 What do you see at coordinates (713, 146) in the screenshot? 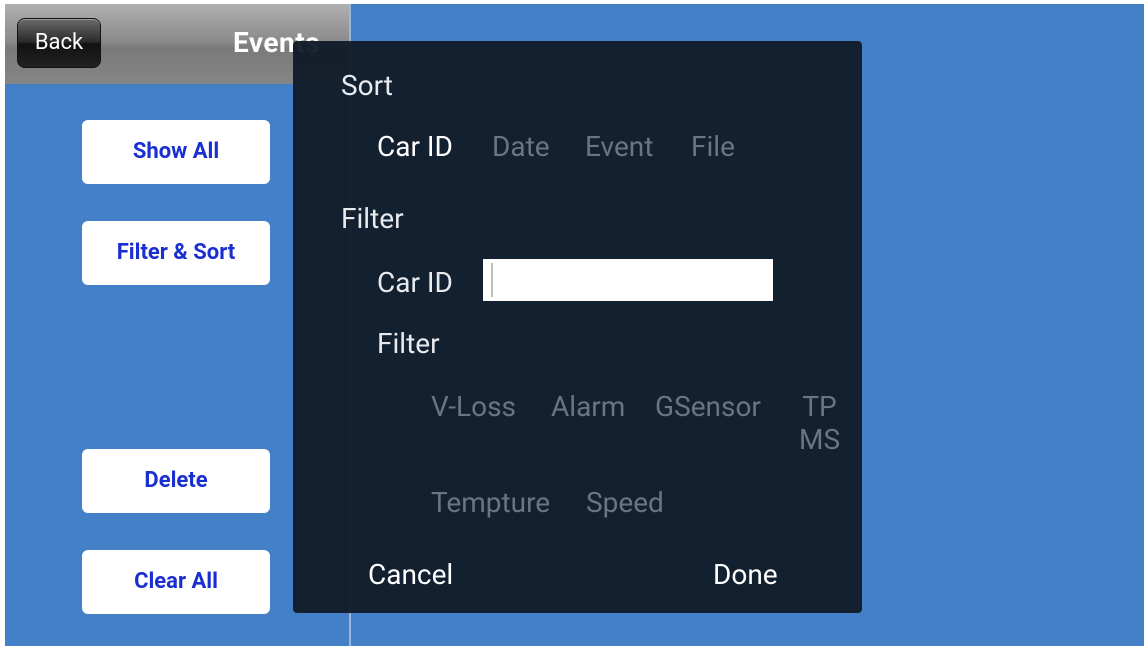
I see `sort-option-file: File` at bounding box center [713, 146].